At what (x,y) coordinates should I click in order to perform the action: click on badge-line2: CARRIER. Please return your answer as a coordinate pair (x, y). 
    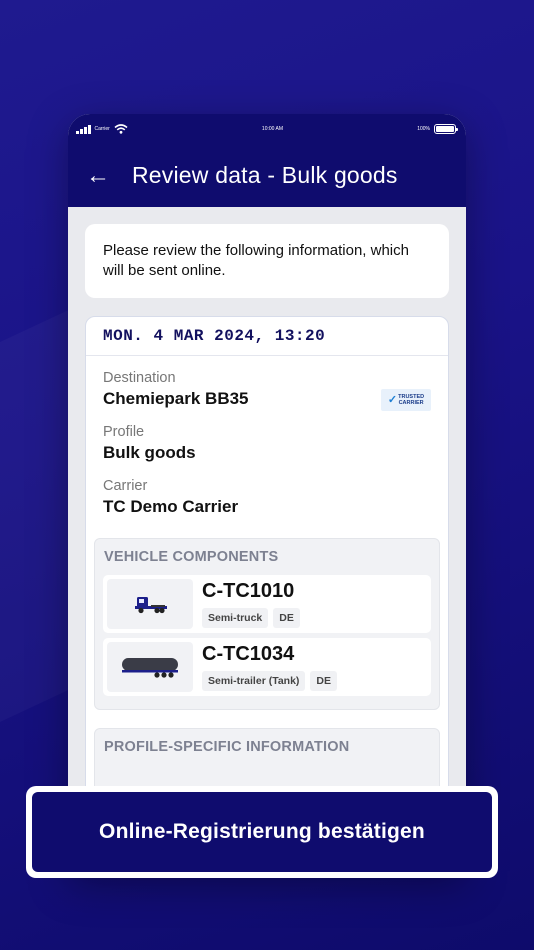
    Looking at the image, I should click on (411, 403).